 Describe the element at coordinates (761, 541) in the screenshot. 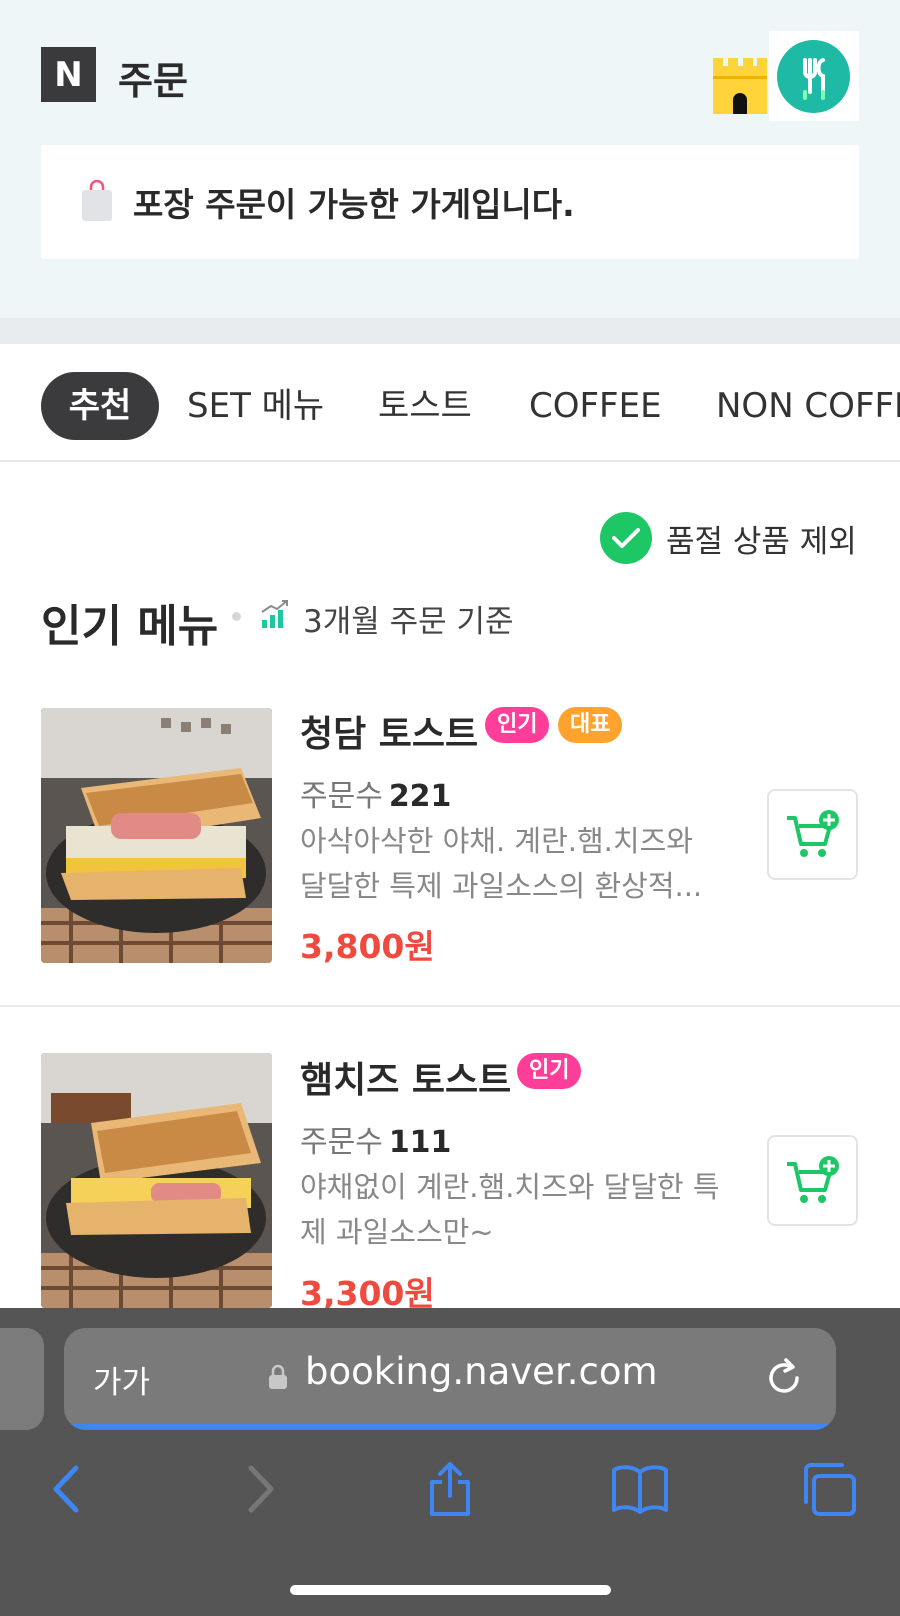

I see `exclude-soldout-label: 품절 상품 제외` at that location.